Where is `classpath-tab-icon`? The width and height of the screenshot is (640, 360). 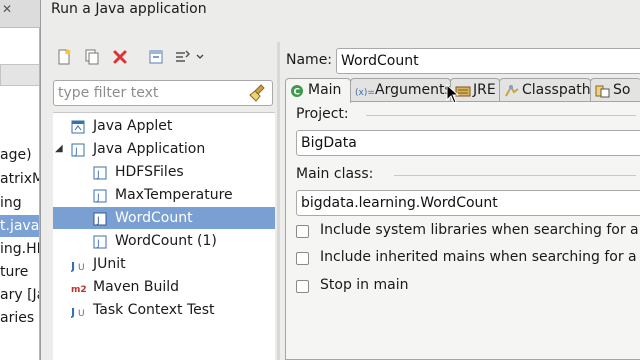 classpath-tab-icon is located at coordinates (512, 90).